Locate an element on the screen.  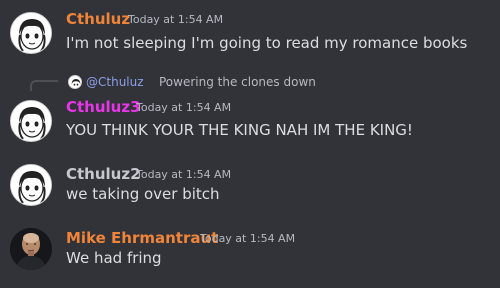
author-name: Mike Ehrmantraut is located at coordinates (142, 238).